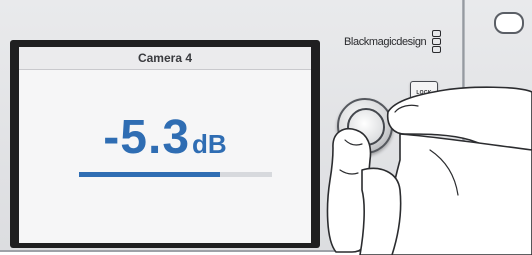 Image resolution: width=532 pixels, height=255 pixels. I want to click on lock-button-label: LOCK, so click(424, 93).